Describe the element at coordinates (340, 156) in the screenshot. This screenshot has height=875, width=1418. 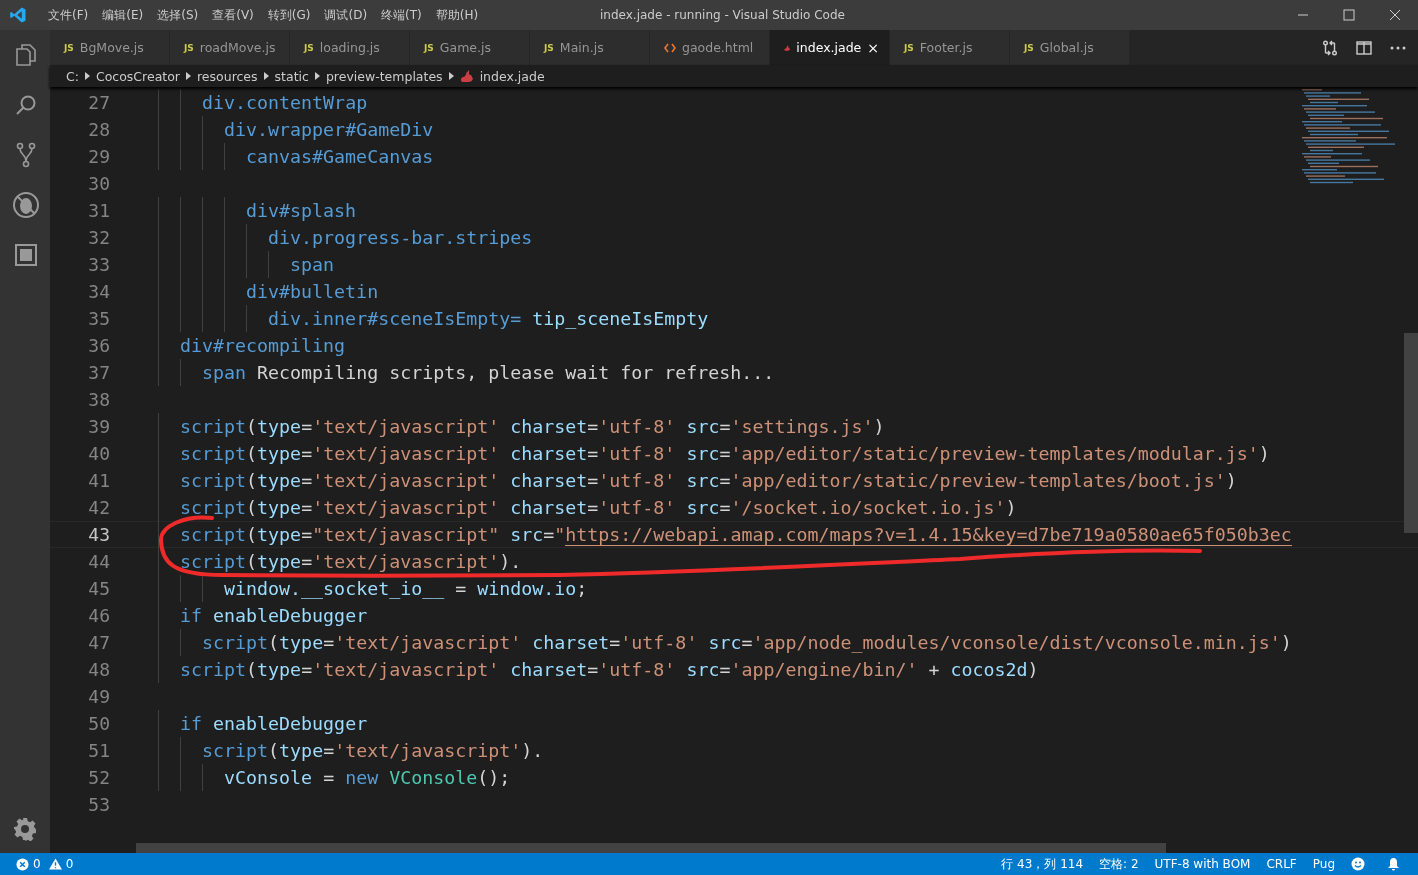
I see `code-line: canvas#GameCanvas` at that location.